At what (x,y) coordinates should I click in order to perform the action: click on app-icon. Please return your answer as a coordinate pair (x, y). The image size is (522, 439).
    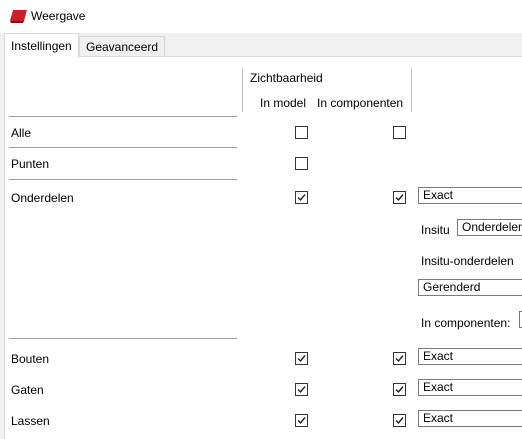
    Looking at the image, I should click on (18, 16).